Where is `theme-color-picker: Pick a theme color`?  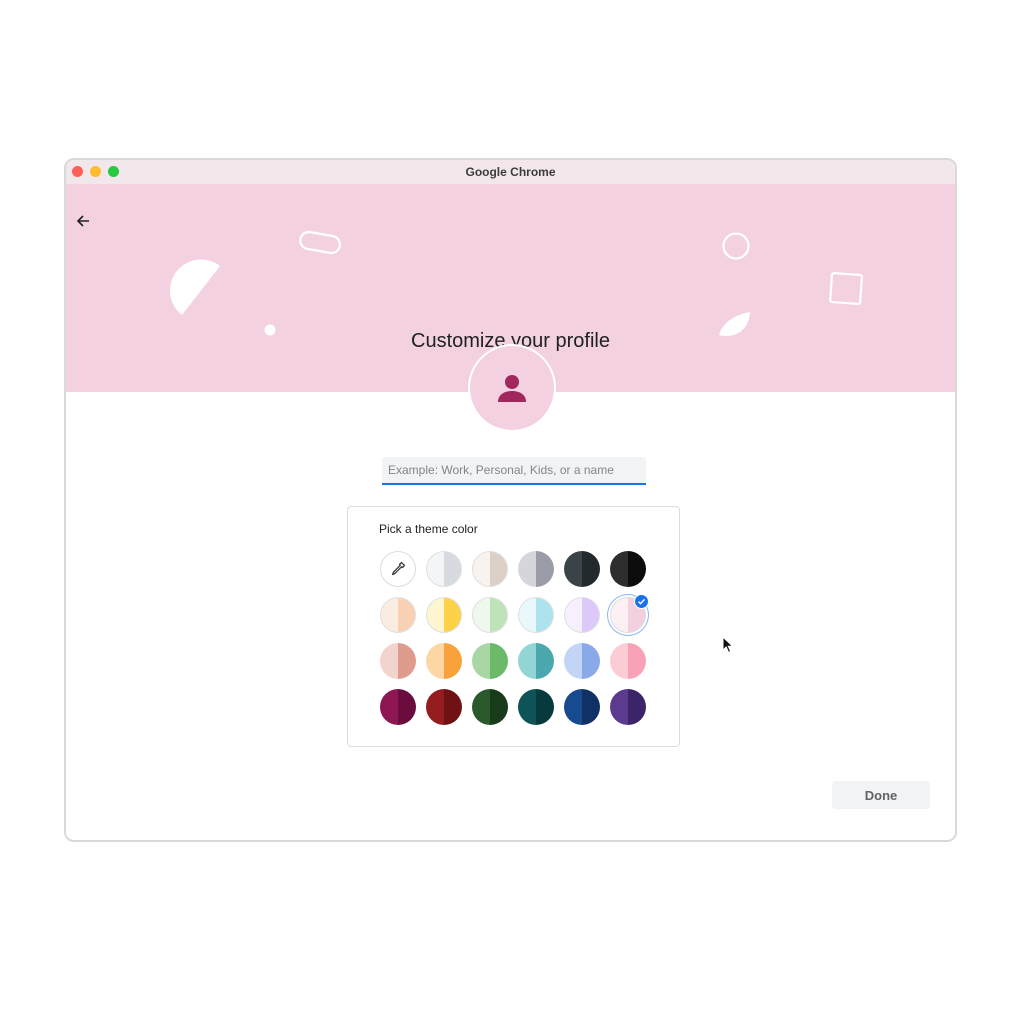 theme-color-picker: Pick a theme color is located at coordinates (513, 626).